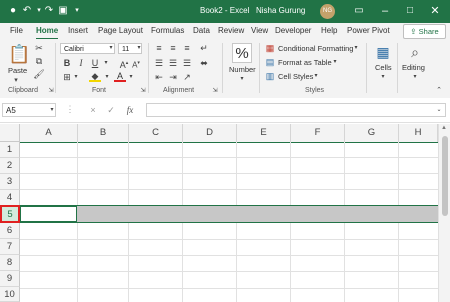 The height and width of the screenshot is (302, 450). Describe the element at coordinates (48, 214) in the screenshot. I see `active-cell-a5` at that location.